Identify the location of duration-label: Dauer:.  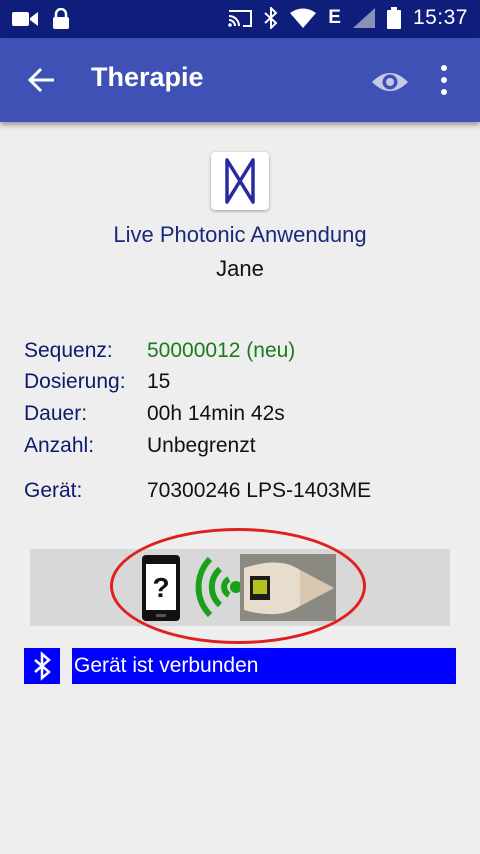
(56, 413).